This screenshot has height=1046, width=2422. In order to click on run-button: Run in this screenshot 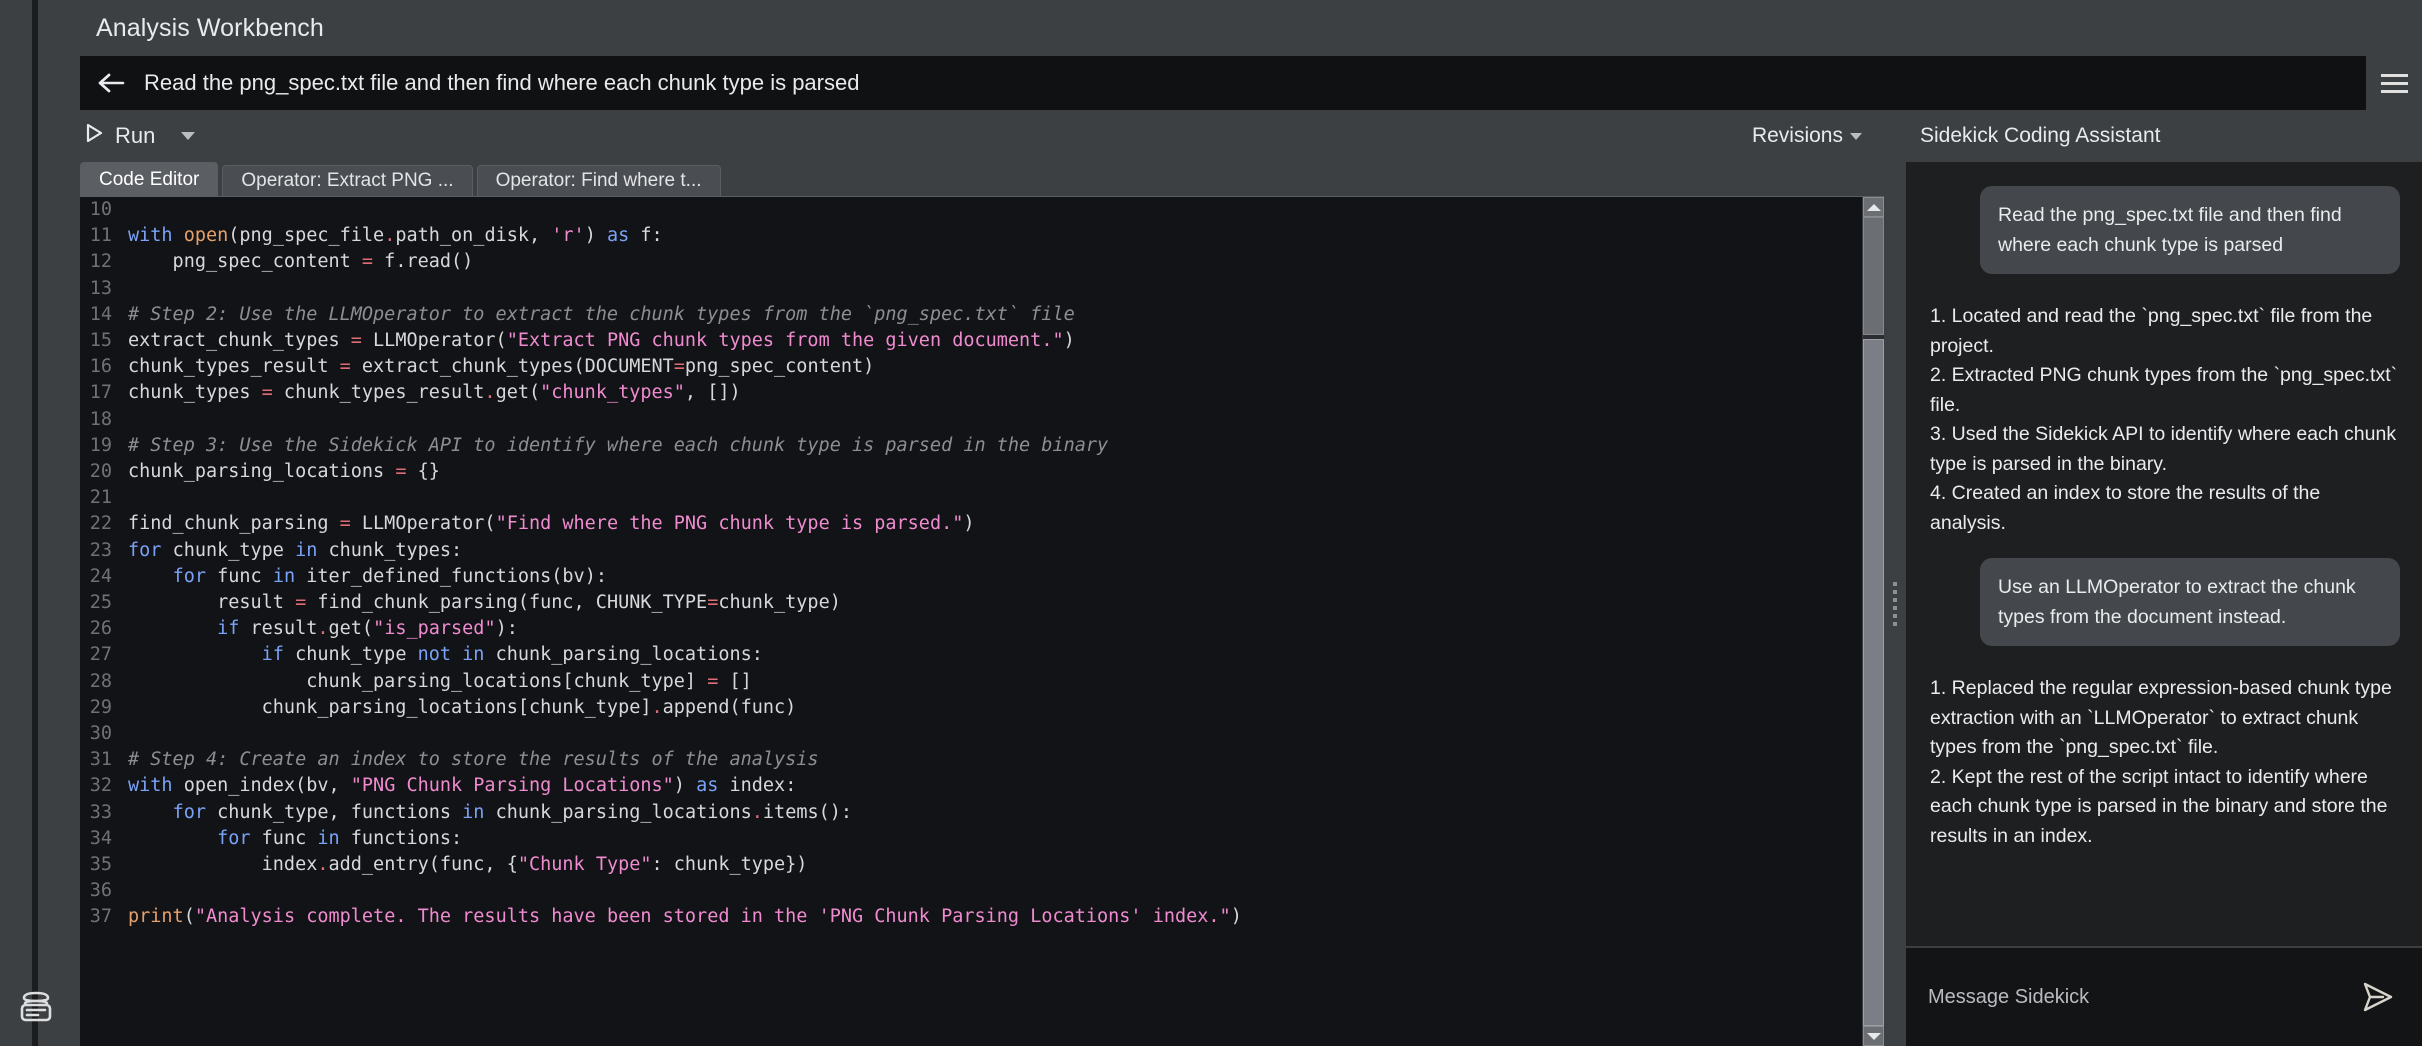, I will do `click(119, 136)`.